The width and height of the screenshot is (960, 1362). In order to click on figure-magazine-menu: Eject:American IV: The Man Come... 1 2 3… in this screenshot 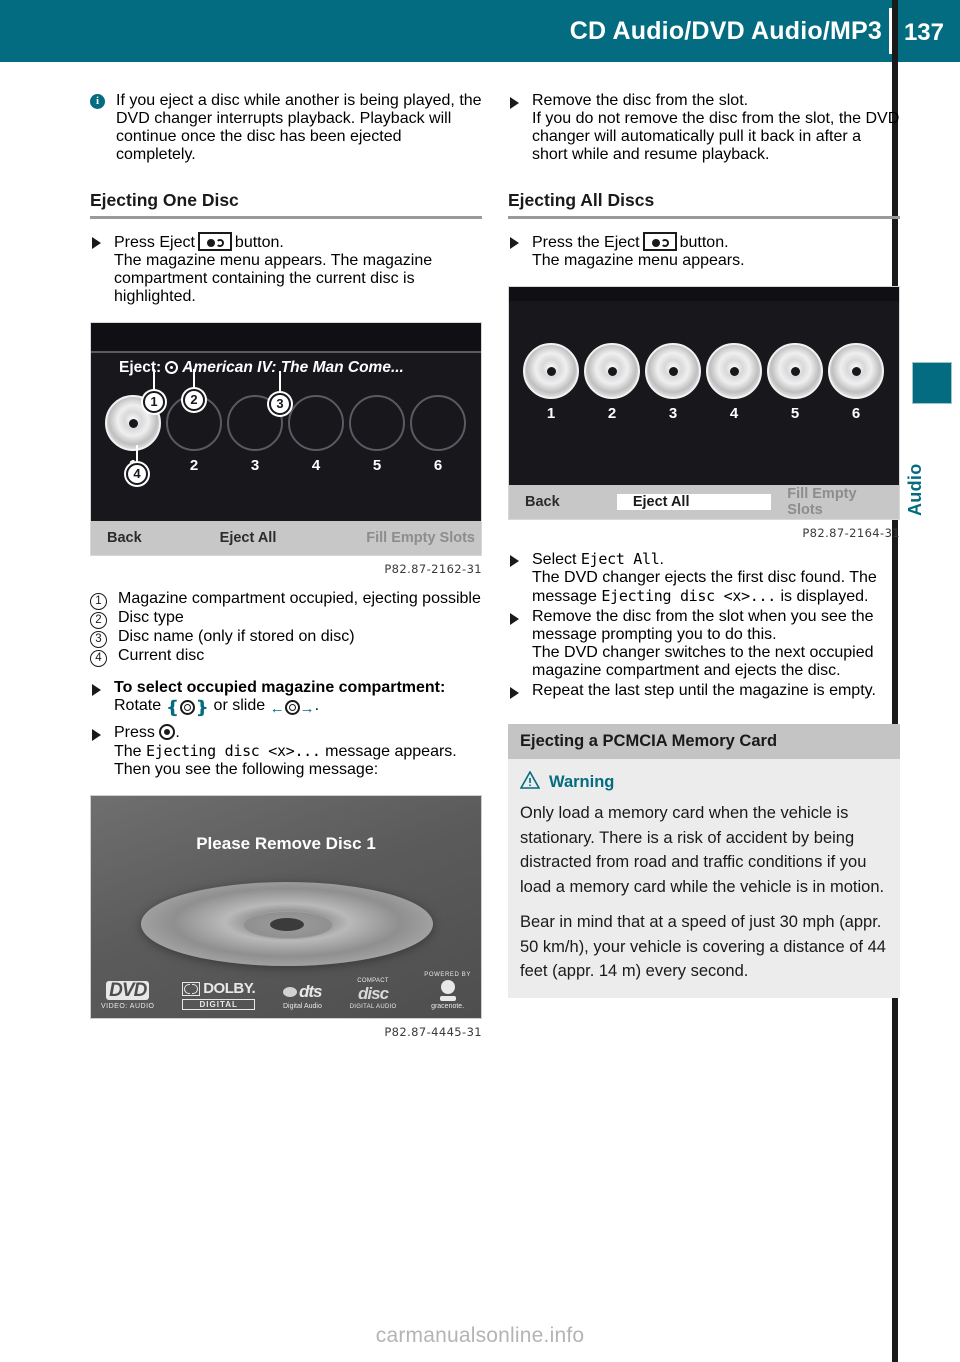, I will do `click(286, 449)`.